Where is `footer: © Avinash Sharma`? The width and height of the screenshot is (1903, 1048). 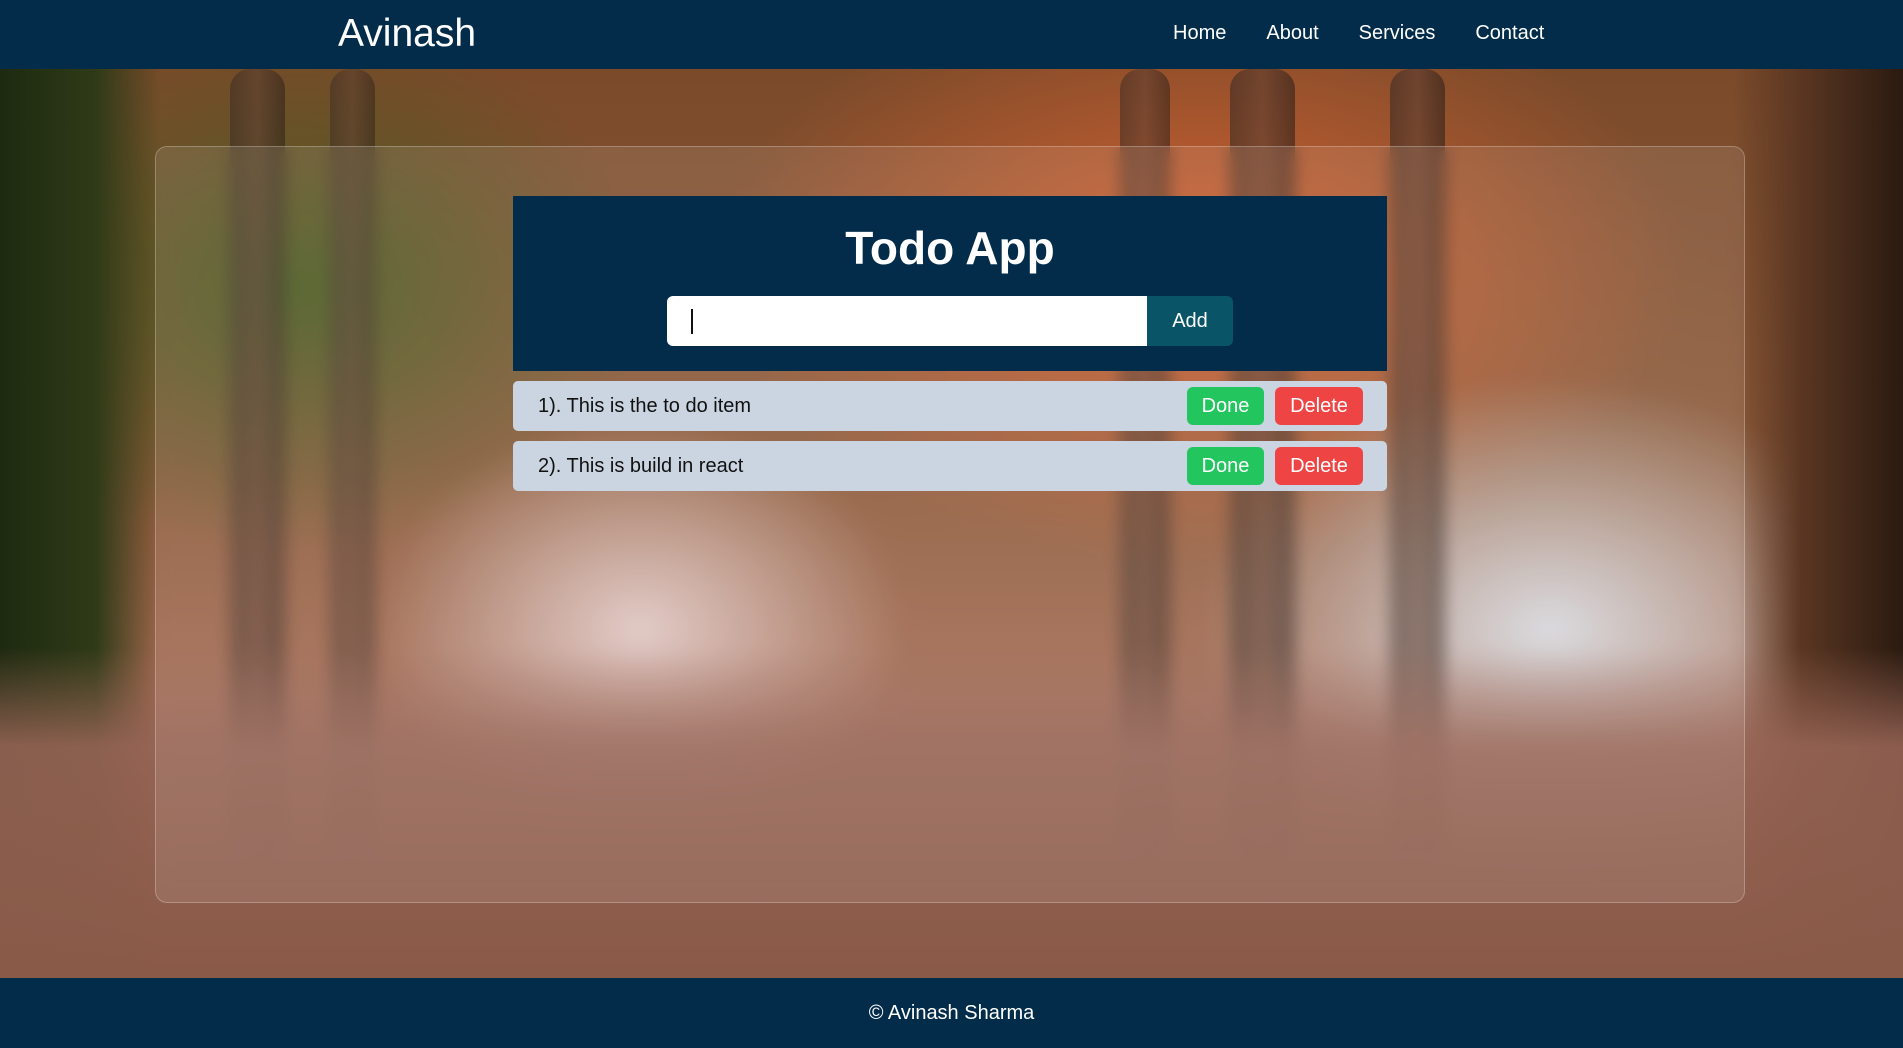 footer: © Avinash Sharma is located at coordinates (951, 1013).